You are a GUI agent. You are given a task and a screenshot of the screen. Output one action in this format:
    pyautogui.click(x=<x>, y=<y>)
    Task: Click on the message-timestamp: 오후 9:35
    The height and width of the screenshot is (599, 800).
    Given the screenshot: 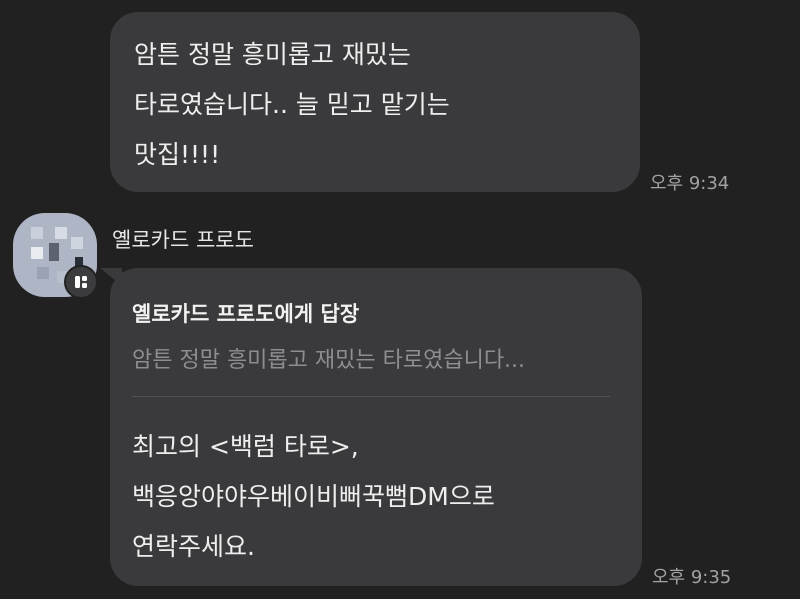 What is the action you would take?
    pyautogui.click(x=692, y=577)
    